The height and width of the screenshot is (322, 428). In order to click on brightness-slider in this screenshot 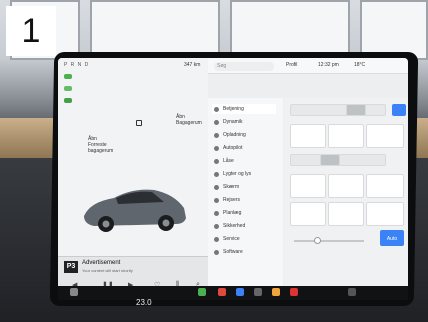, I will do `click(329, 241)`.